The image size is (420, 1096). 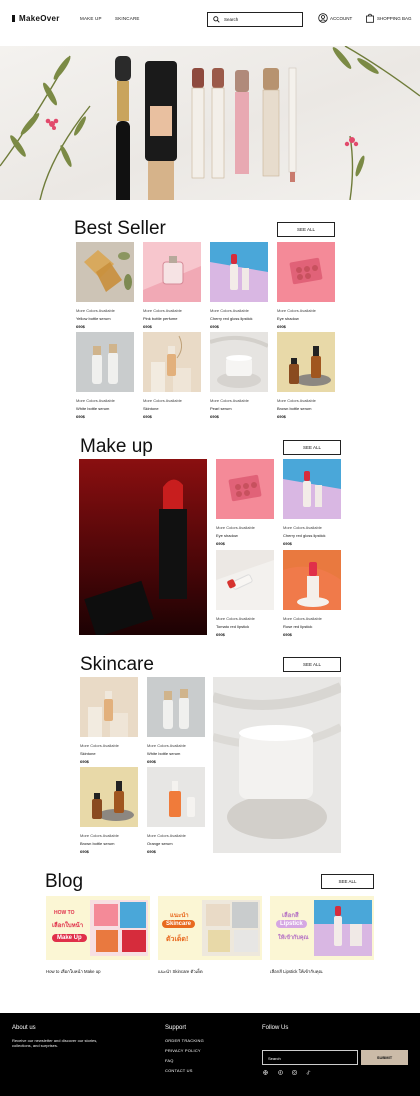 What do you see at coordinates (347, 881) in the screenshot?
I see `blog-see-all-button: SEE ALL` at bounding box center [347, 881].